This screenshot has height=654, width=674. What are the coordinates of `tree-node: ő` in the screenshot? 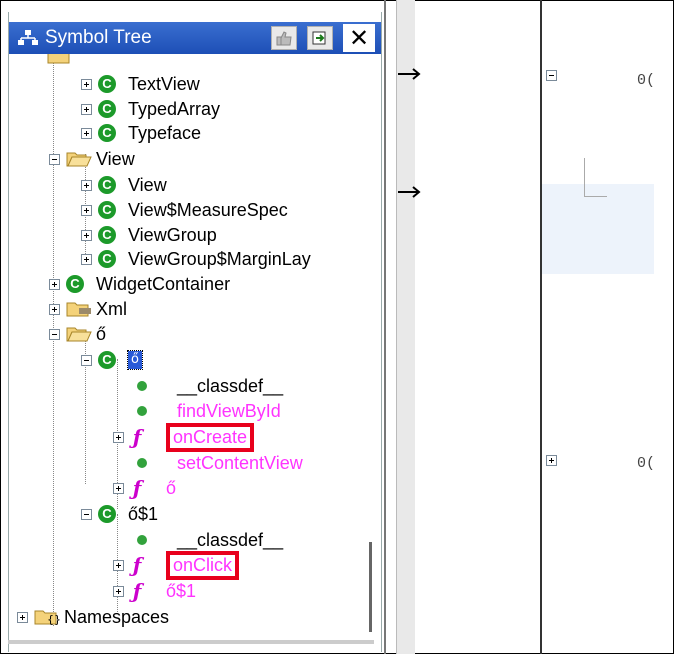 It's located at (77, 334).